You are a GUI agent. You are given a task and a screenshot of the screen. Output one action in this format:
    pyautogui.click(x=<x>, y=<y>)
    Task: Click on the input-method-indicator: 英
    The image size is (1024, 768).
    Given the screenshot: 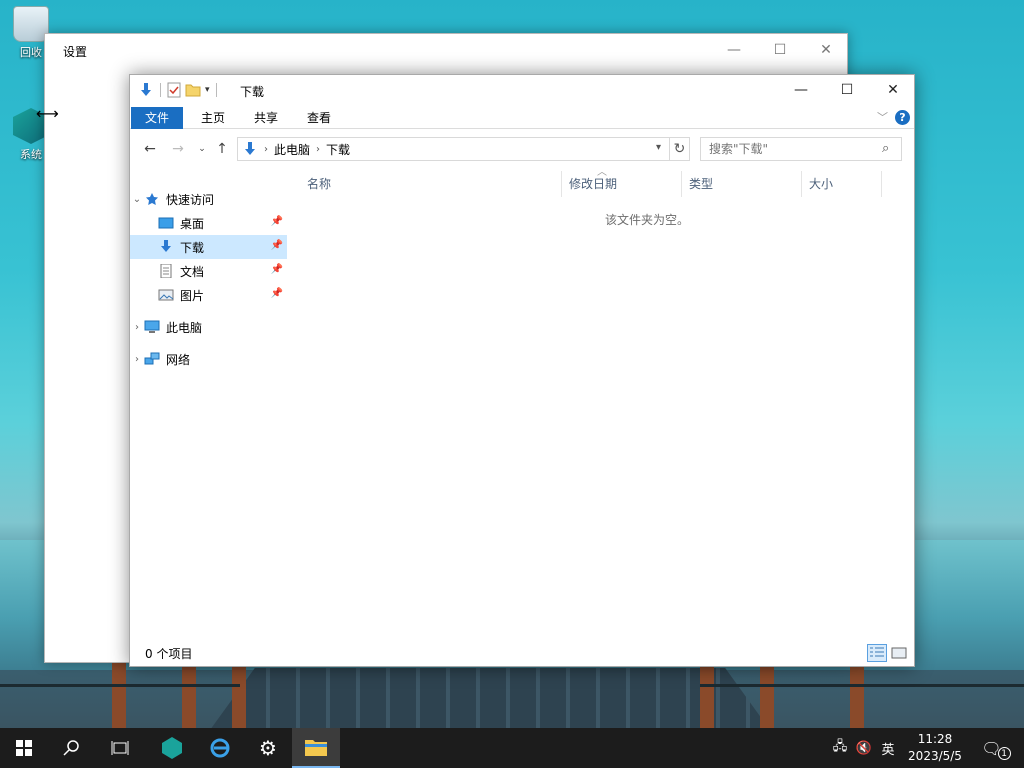 What is the action you would take?
    pyautogui.click(x=888, y=748)
    